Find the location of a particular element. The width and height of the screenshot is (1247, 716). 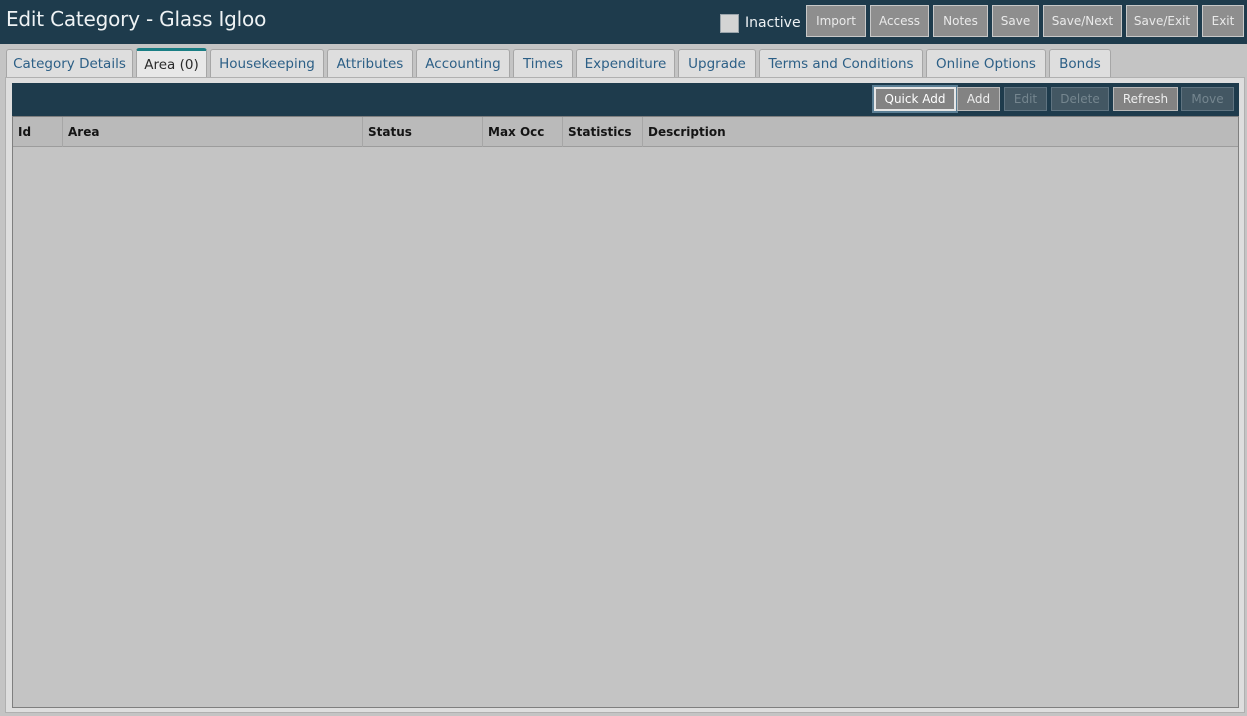

tab-expenditure: Expenditure is located at coordinates (625, 63).